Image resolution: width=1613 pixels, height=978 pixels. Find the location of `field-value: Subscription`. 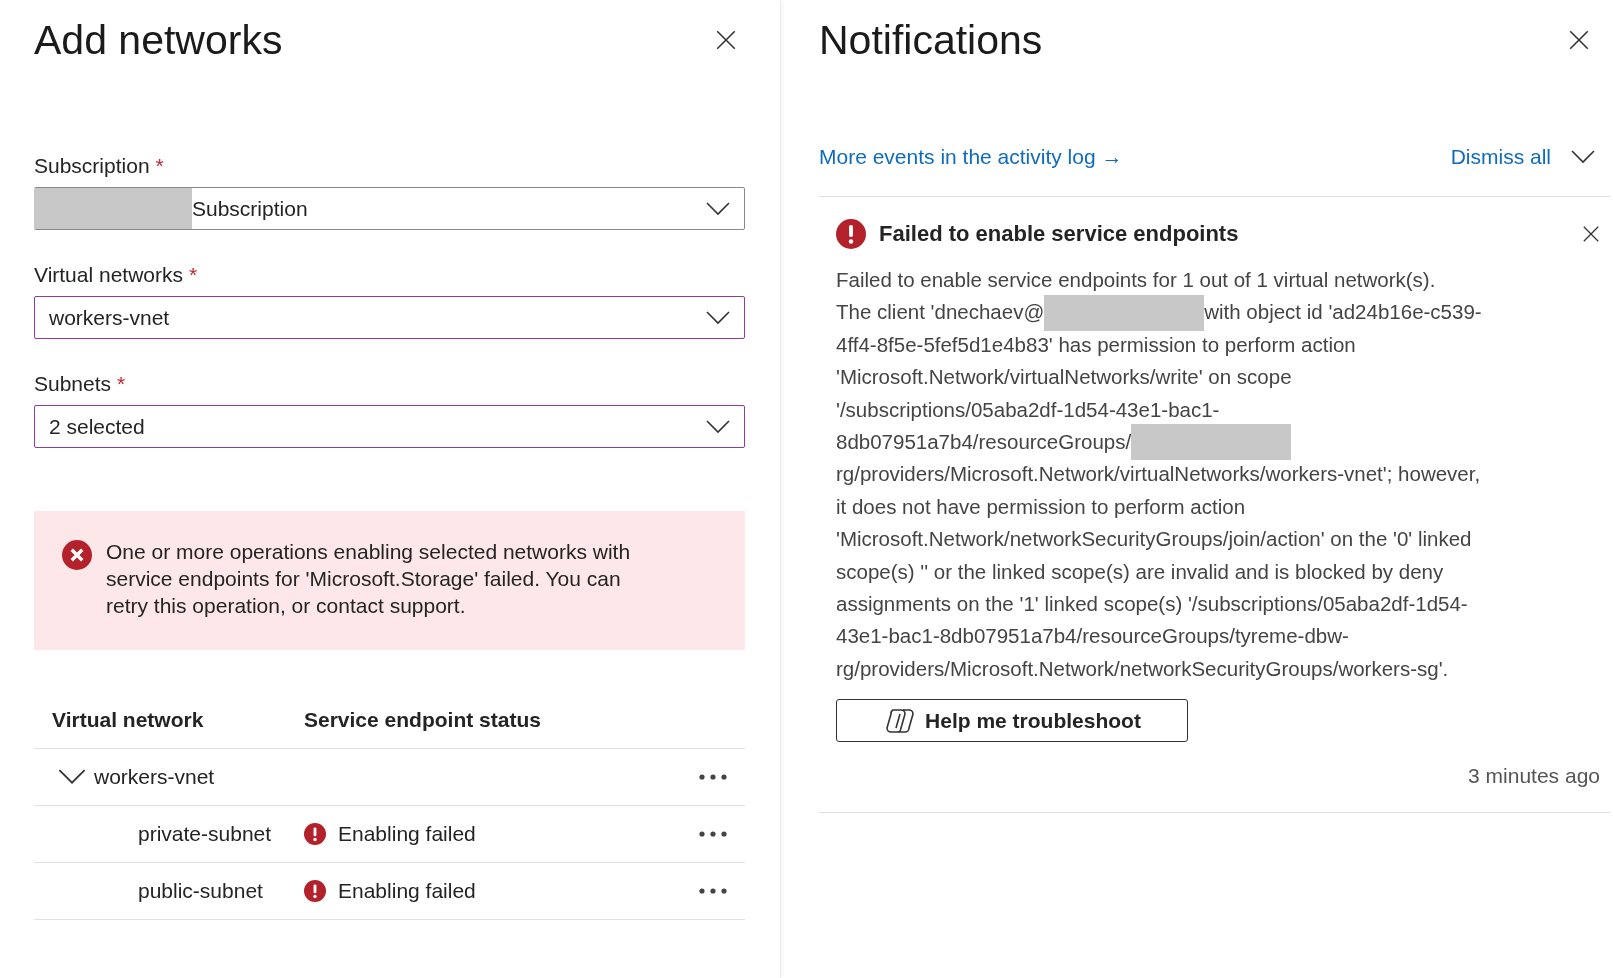

field-value: Subscription is located at coordinates (250, 208).